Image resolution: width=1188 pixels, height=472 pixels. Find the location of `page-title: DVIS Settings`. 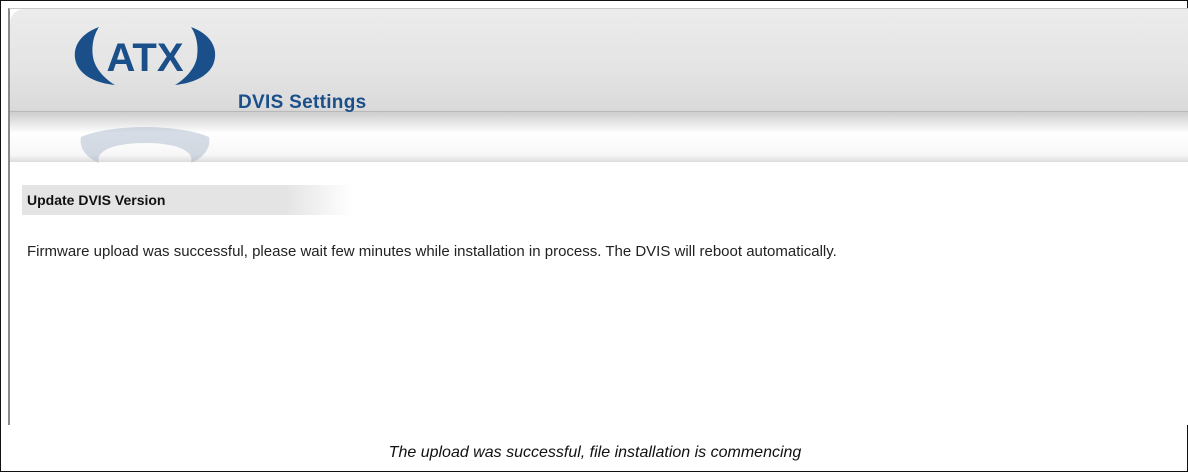

page-title: DVIS Settings is located at coordinates (302, 102).